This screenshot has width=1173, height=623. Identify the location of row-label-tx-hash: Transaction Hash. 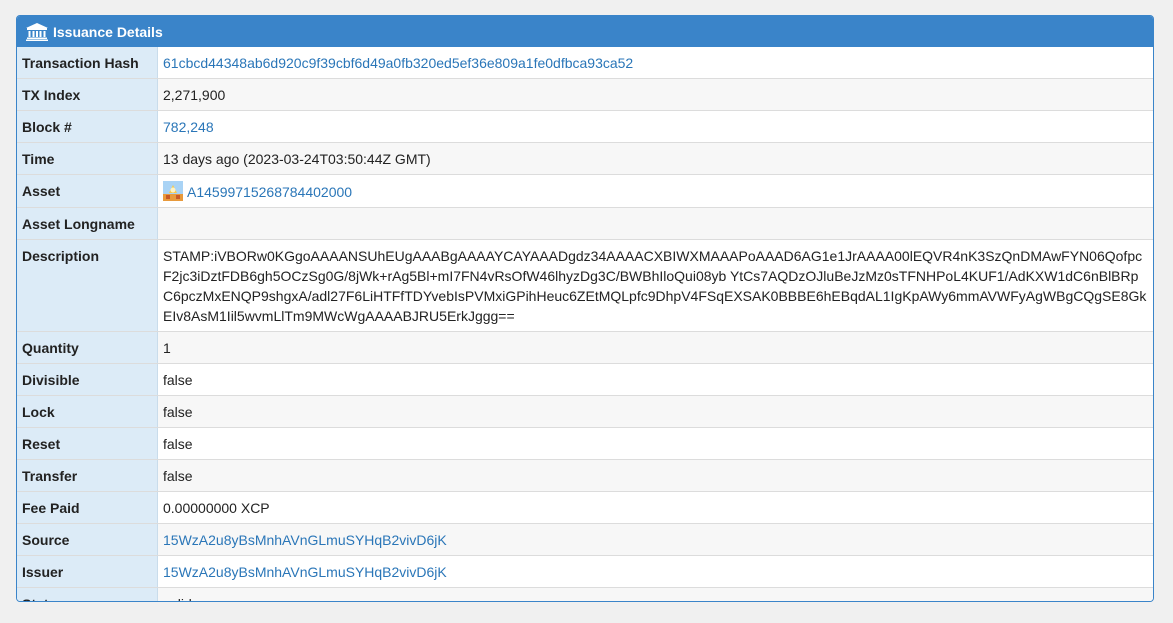
(87, 63).